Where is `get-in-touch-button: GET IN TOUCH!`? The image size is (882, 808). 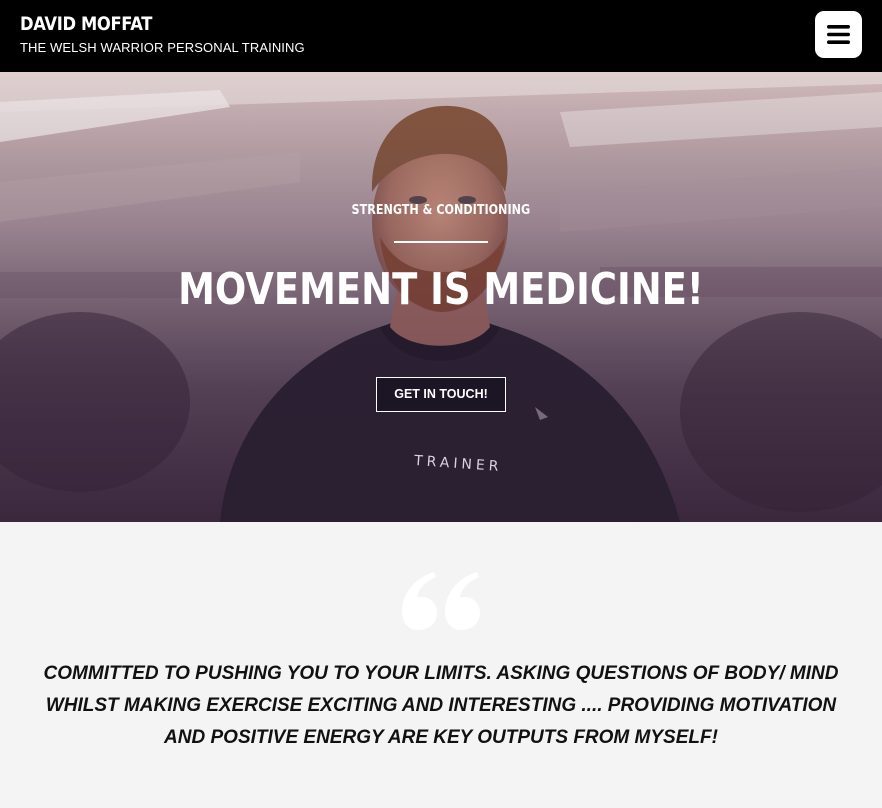 get-in-touch-button: GET IN TOUCH! is located at coordinates (441, 394).